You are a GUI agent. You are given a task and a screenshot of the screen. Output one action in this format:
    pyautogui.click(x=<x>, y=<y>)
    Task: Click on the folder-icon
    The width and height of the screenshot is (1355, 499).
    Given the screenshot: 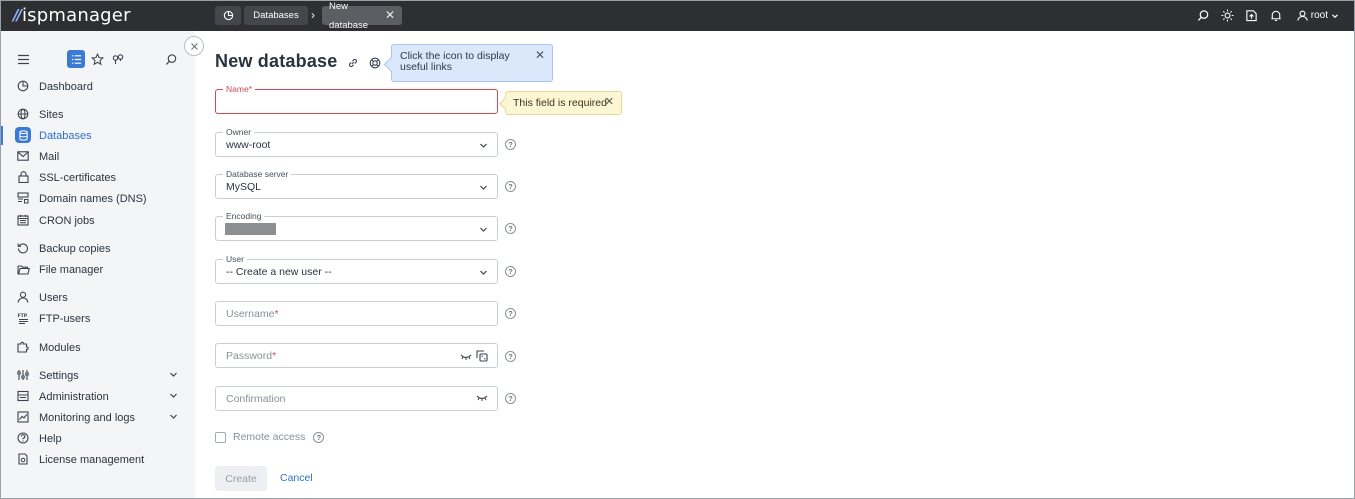 What is the action you would take?
    pyautogui.click(x=23, y=269)
    